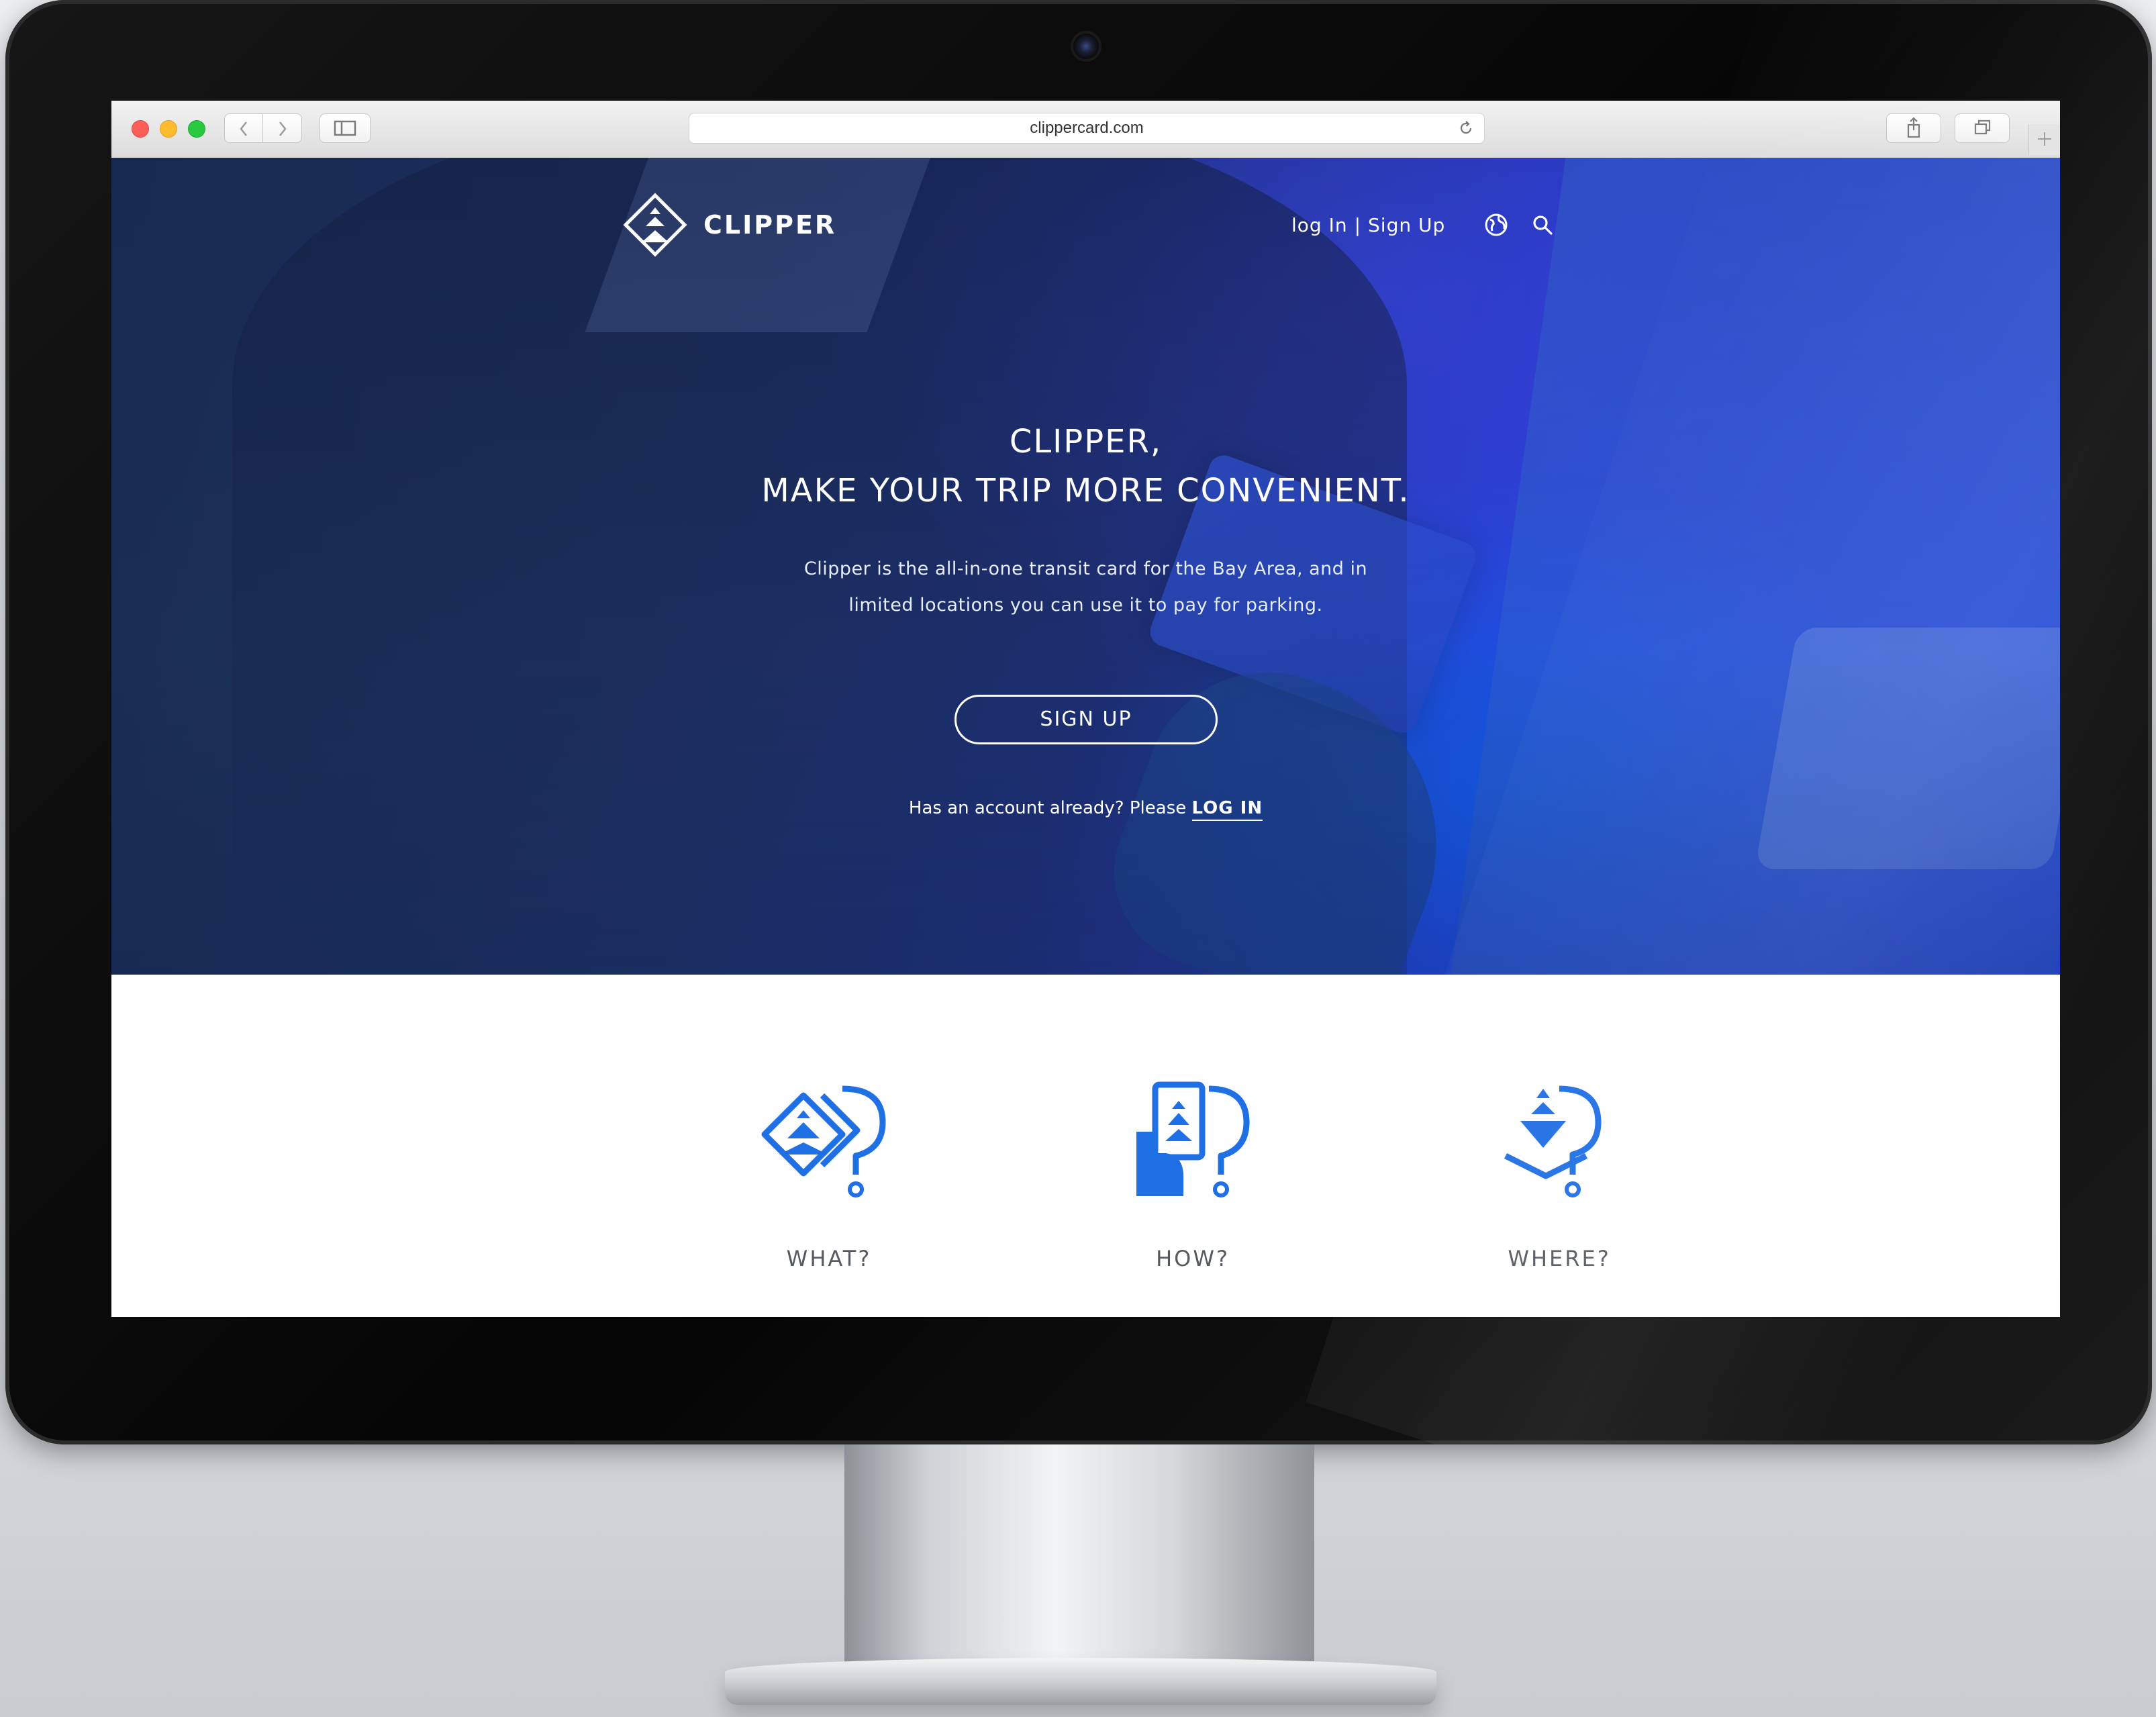 This screenshot has width=2156, height=1717. Describe the element at coordinates (1086, 441) in the screenshot. I see `hero-title-line1: CLIPPER,` at that location.